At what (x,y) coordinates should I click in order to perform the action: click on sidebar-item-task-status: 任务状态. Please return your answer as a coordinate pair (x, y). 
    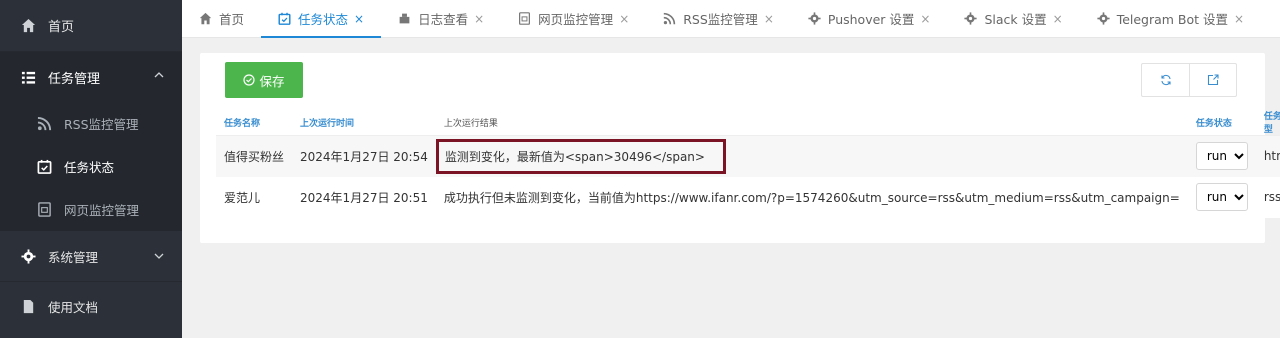
    Looking at the image, I should click on (91, 166).